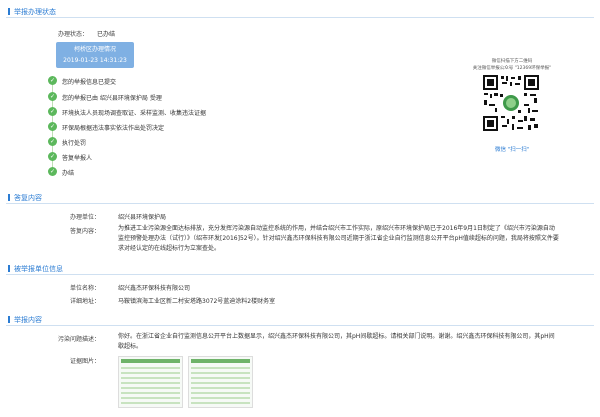  I want to click on qr-code-icon, so click(511, 103).